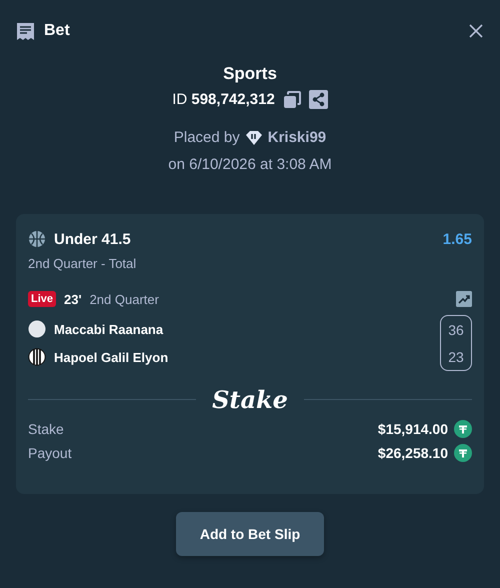  What do you see at coordinates (457, 239) in the screenshot?
I see `odds-value: 1.65` at bounding box center [457, 239].